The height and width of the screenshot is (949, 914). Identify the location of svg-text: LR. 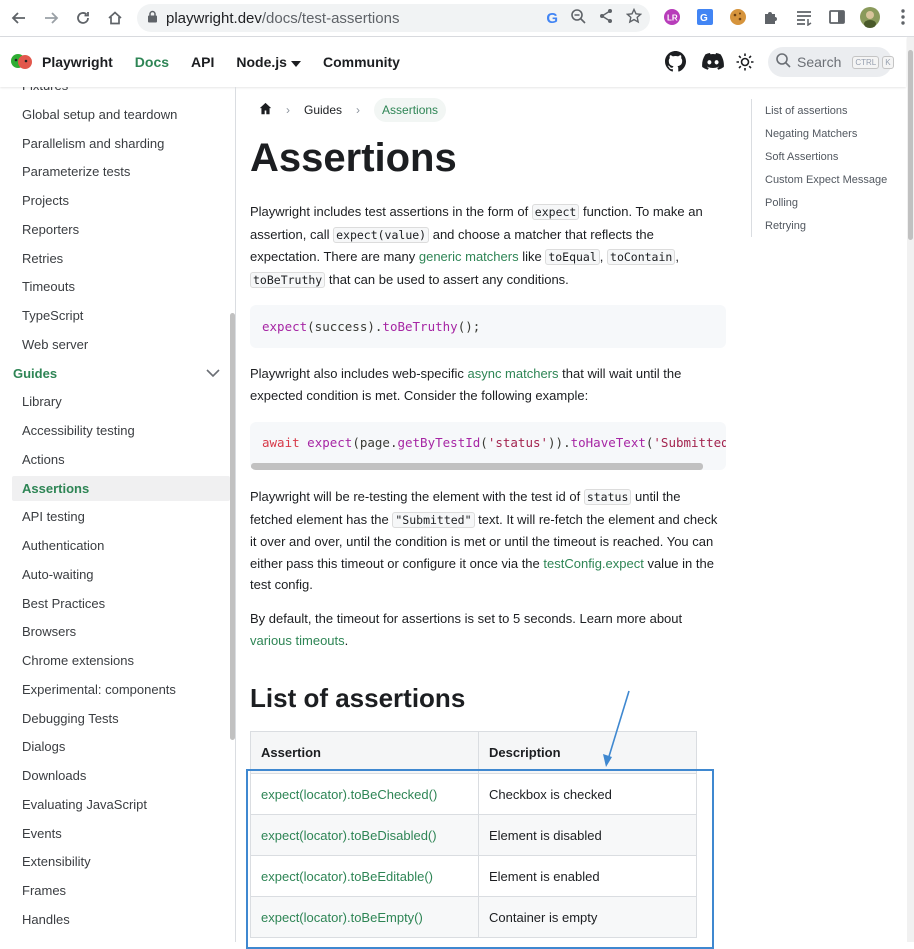
(672, 18).